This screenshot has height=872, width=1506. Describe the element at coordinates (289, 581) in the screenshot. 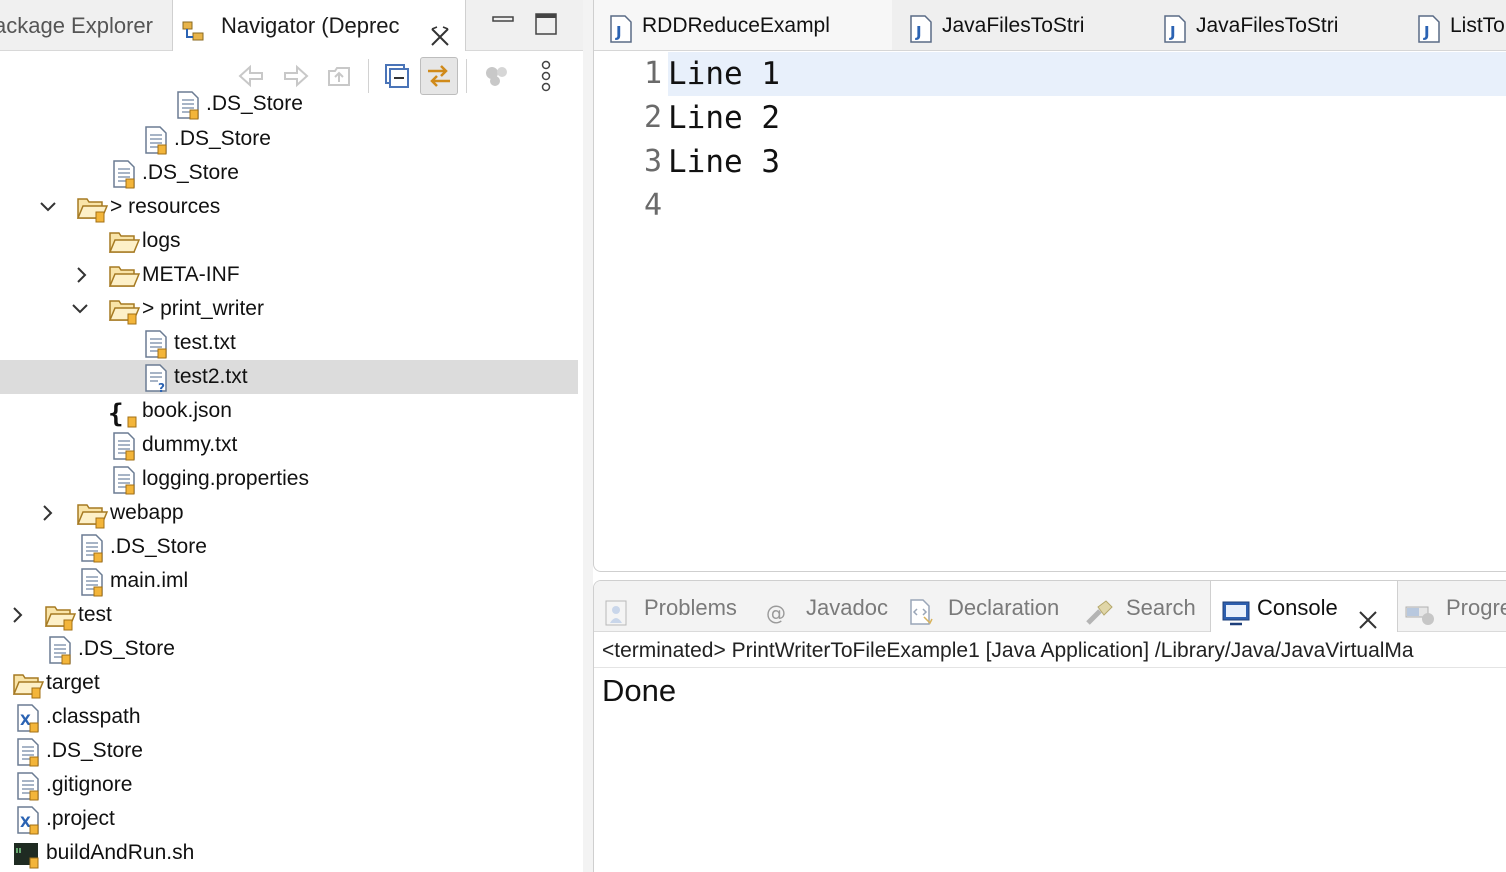

I see `tree-item: main.iml` at that location.